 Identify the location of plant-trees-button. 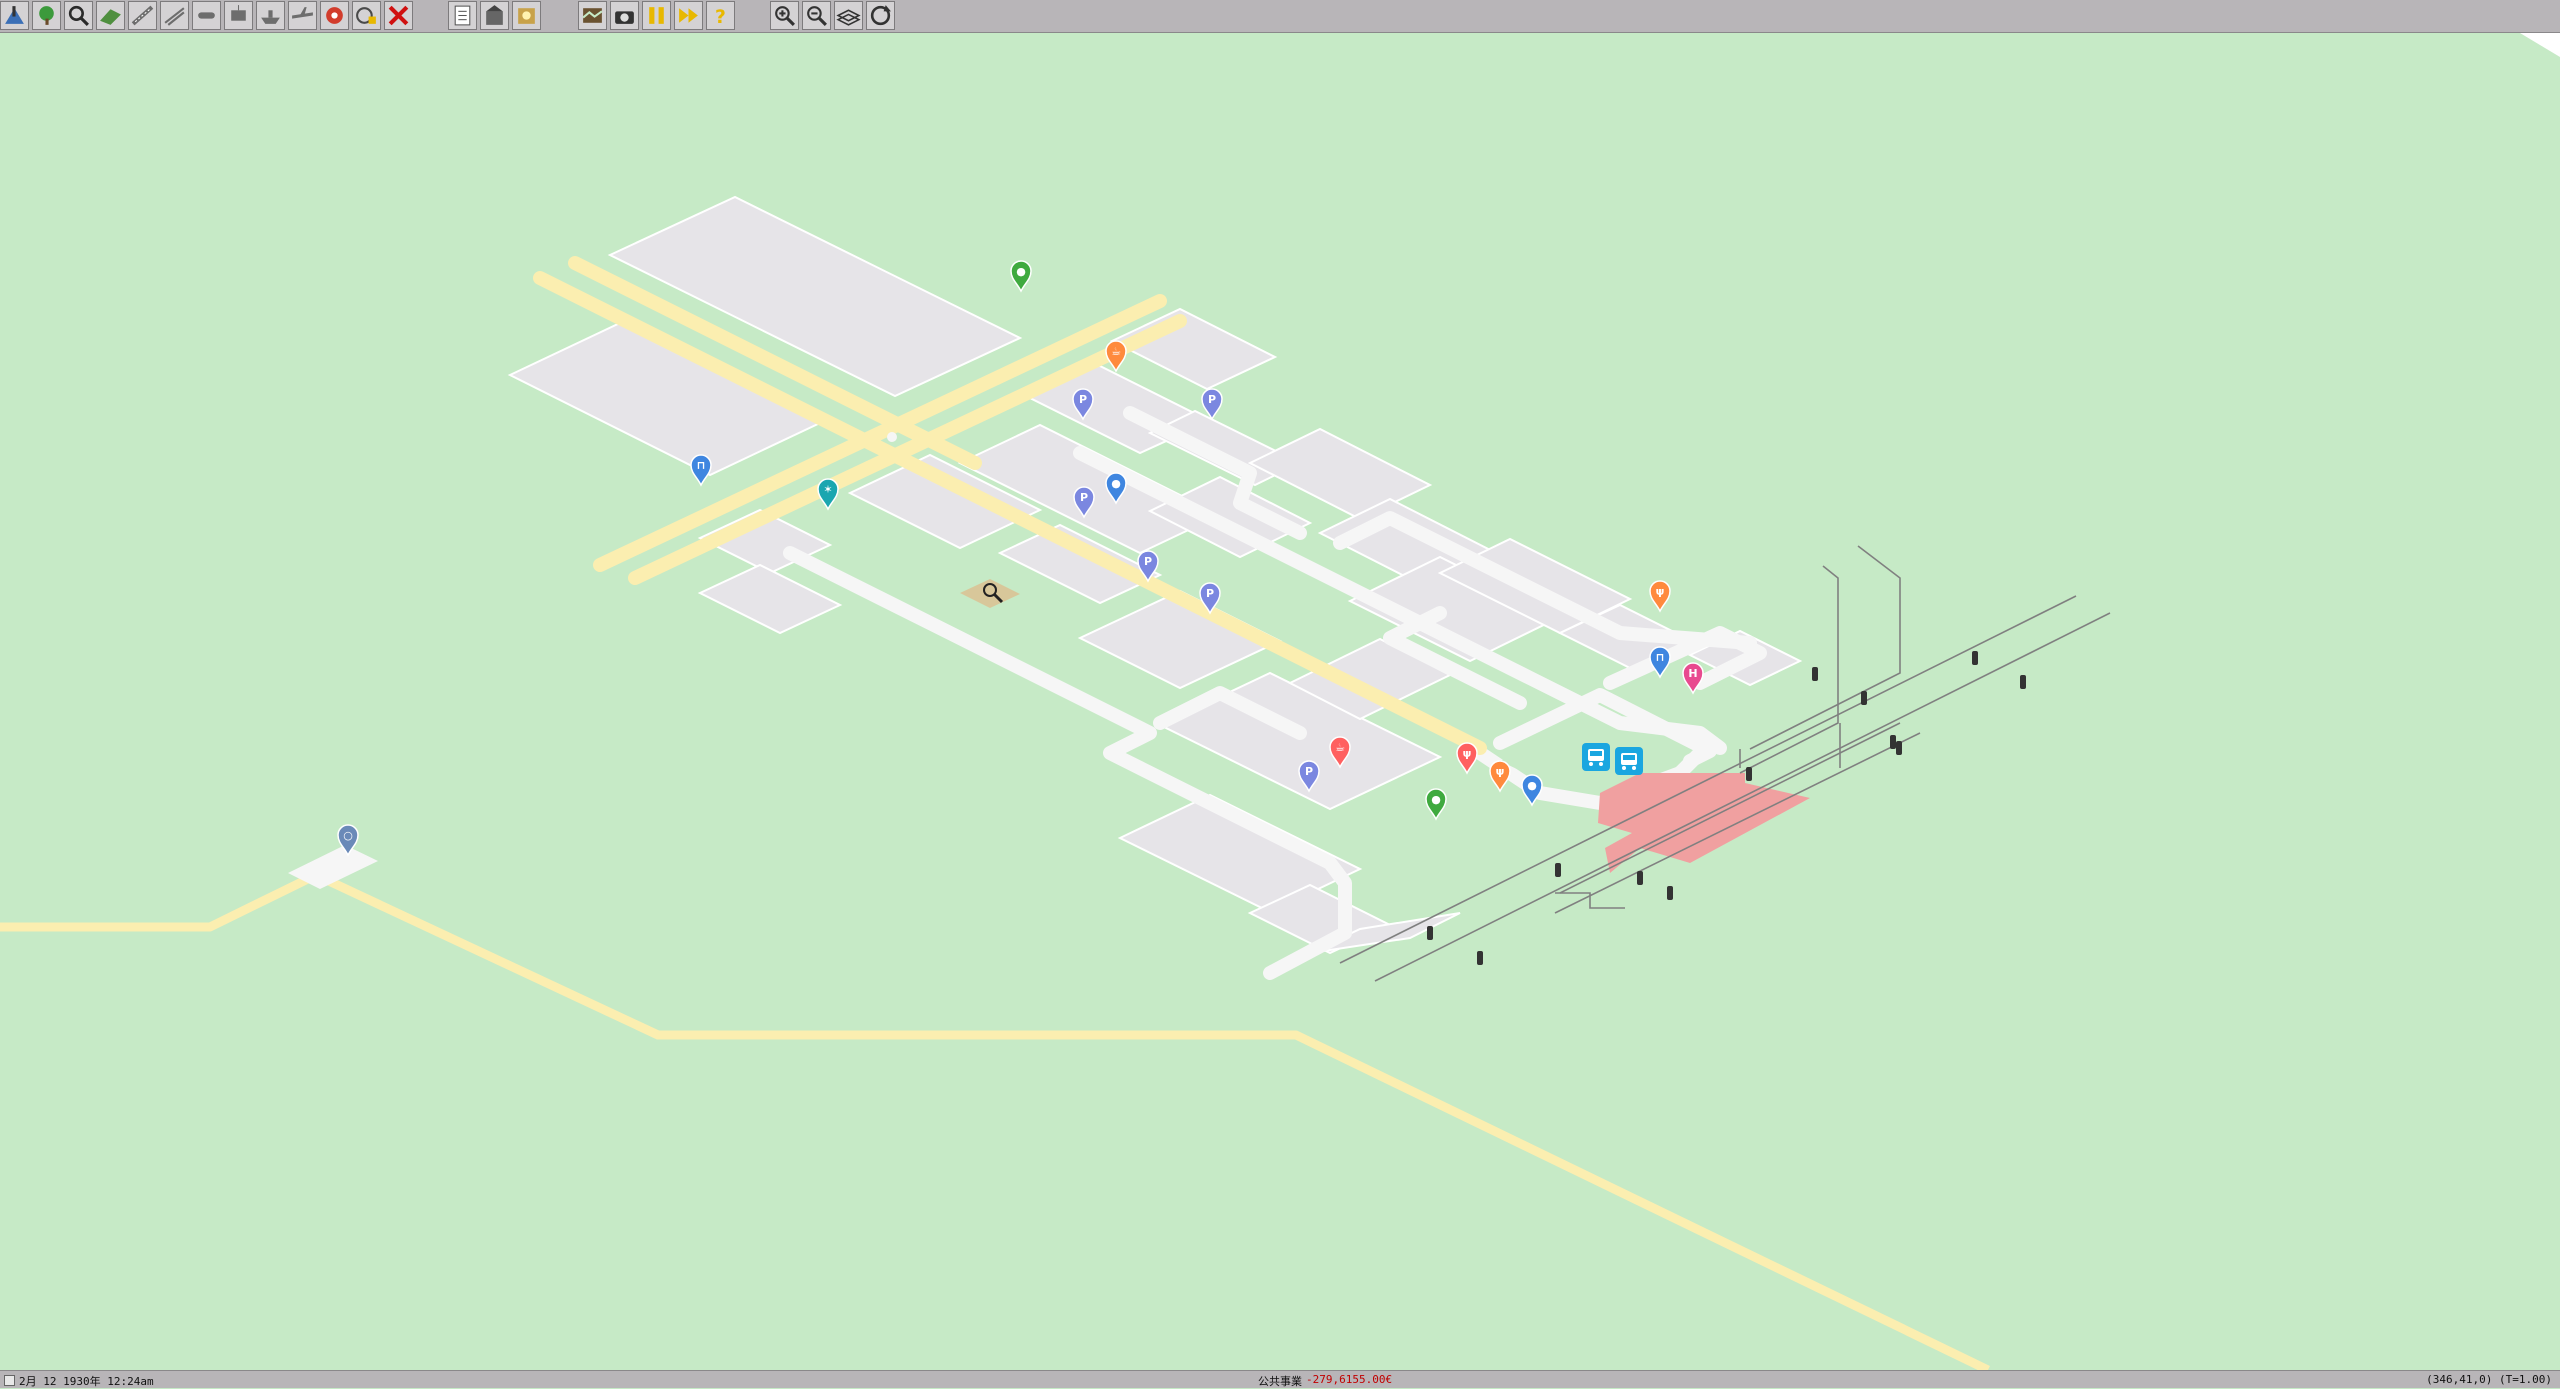
(46, 15).